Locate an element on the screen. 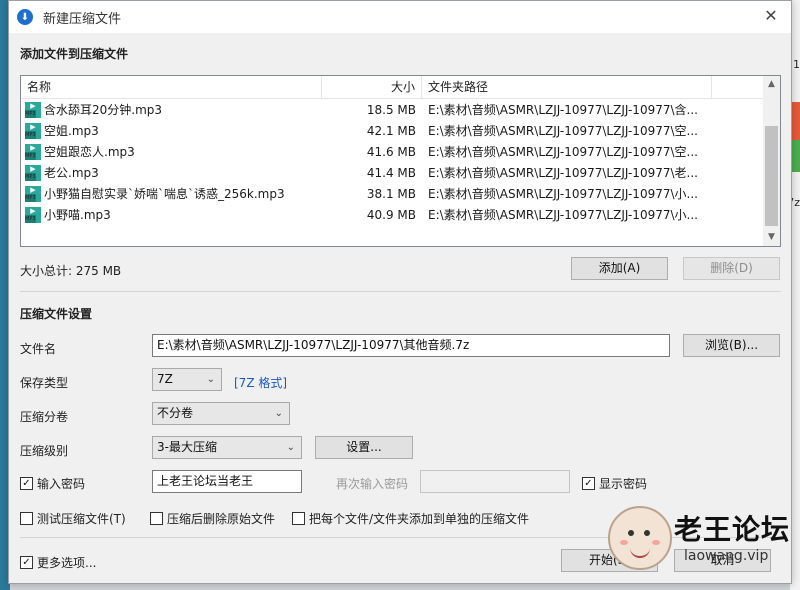 The width and height of the screenshot is (800, 590). watermark-title: 老王论坛 is located at coordinates (732, 529).